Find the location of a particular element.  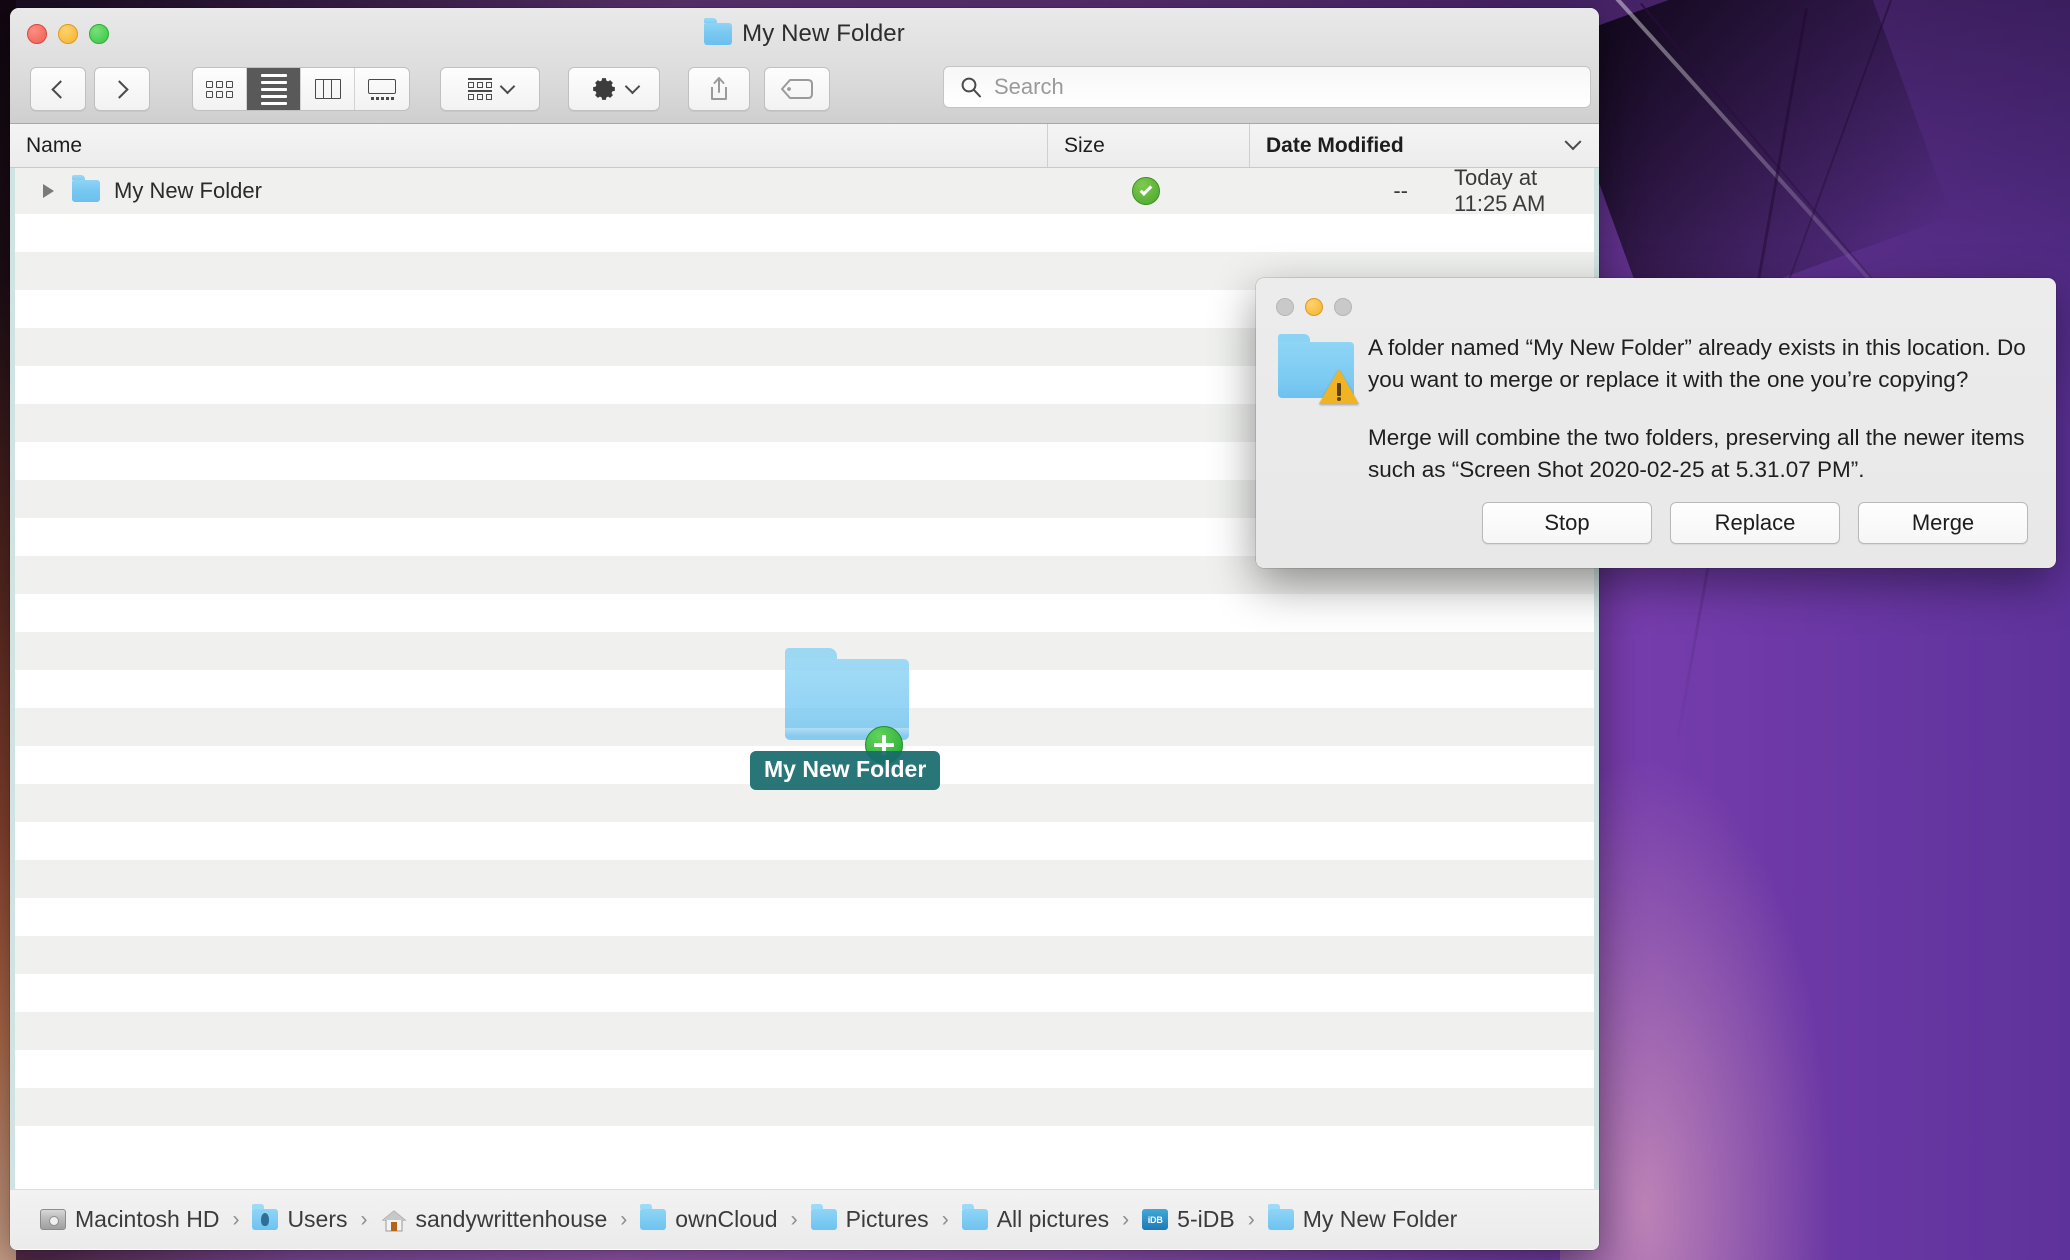

gallery-icon is located at coordinates (382, 89).